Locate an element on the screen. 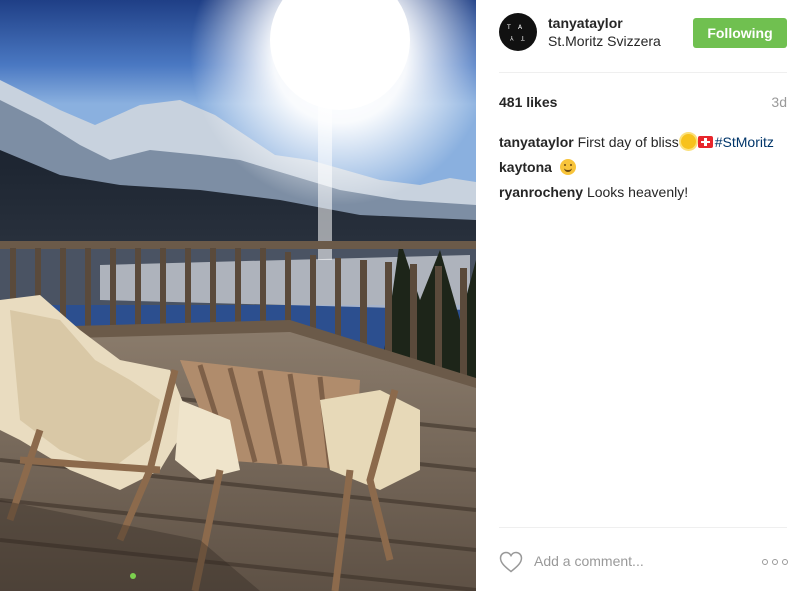  more-options-icon is located at coordinates (775, 562).